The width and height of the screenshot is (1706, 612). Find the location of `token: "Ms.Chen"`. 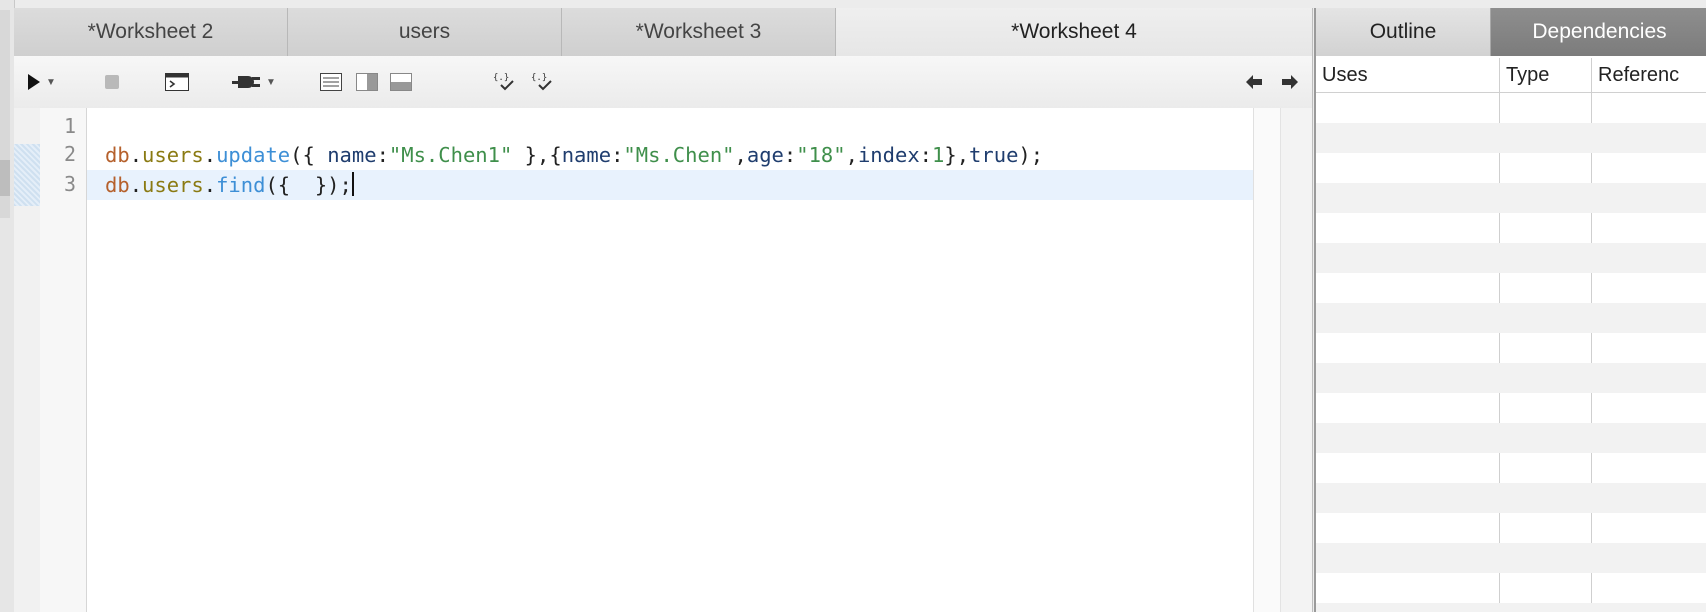

token: "Ms.Chen" is located at coordinates (679, 155).